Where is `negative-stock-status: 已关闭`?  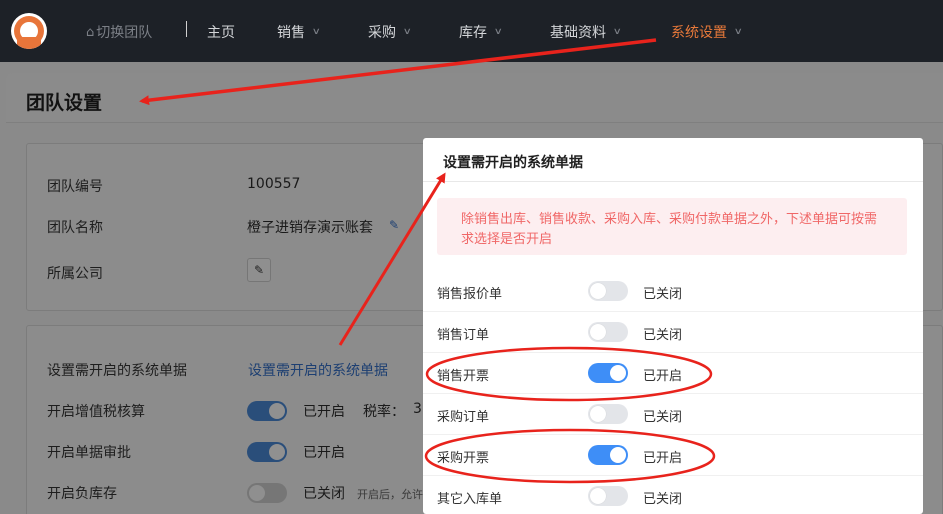
negative-stock-status: 已关闭 is located at coordinates (324, 494).